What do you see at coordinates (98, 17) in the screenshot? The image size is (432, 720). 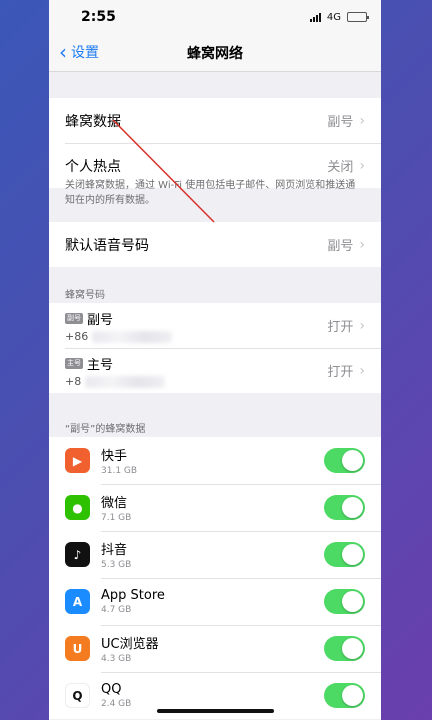 I see `status-time: 2:55` at bounding box center [98, 17].